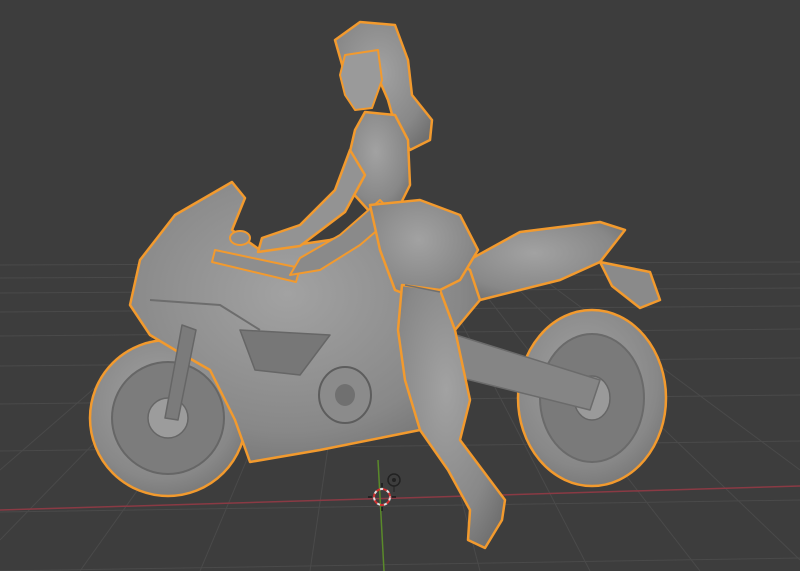 The width and height of the screenshot is (800, 571). I want to click on engine-hub, so click(345, 395).